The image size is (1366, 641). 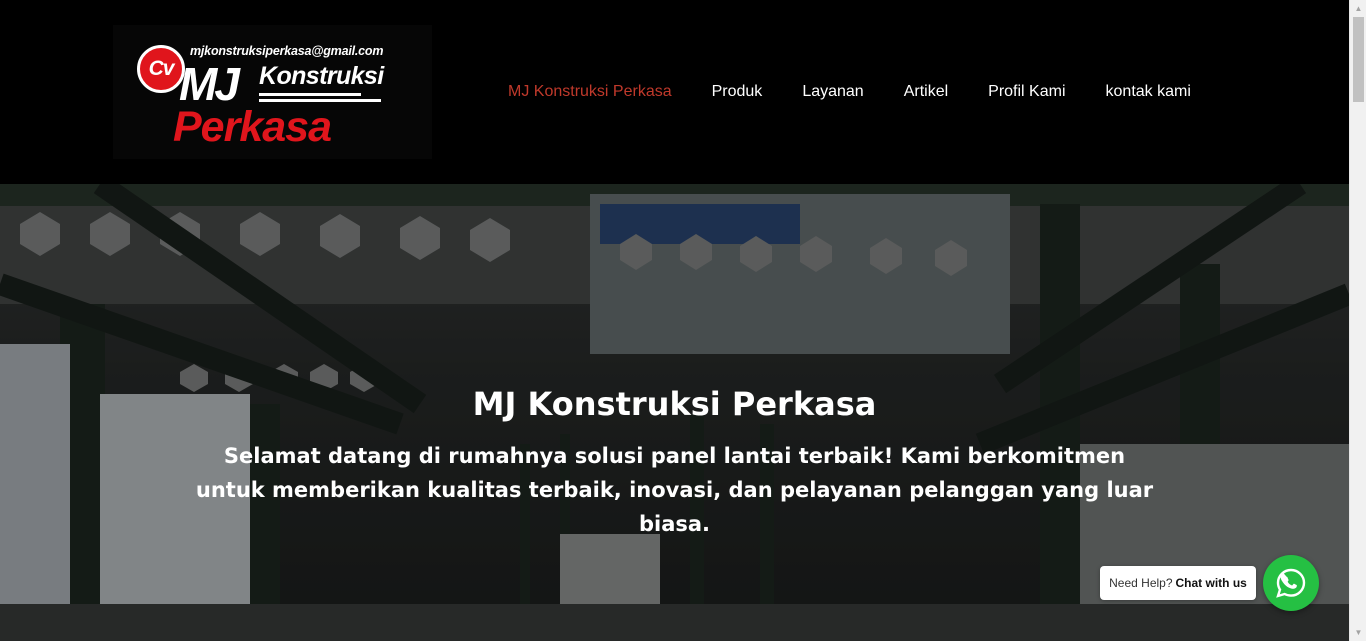 I want to click on nav-item-produk: Produk, so click(x=737, y=92).